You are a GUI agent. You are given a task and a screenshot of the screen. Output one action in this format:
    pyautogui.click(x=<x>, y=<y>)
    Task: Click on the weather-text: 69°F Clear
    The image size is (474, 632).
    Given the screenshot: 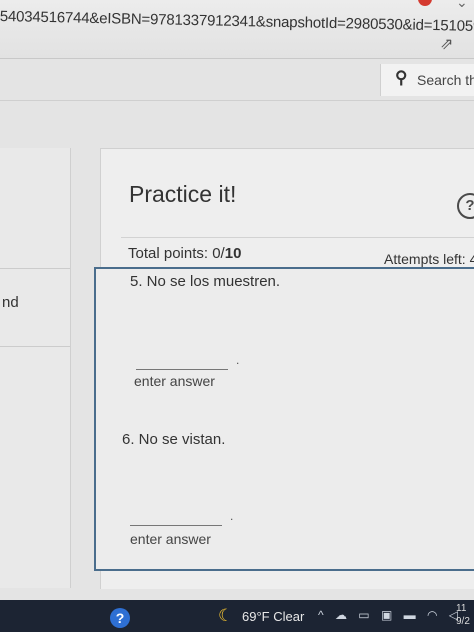 What is the action you would take?
    pyautogui.click(x=273, y=616)
    